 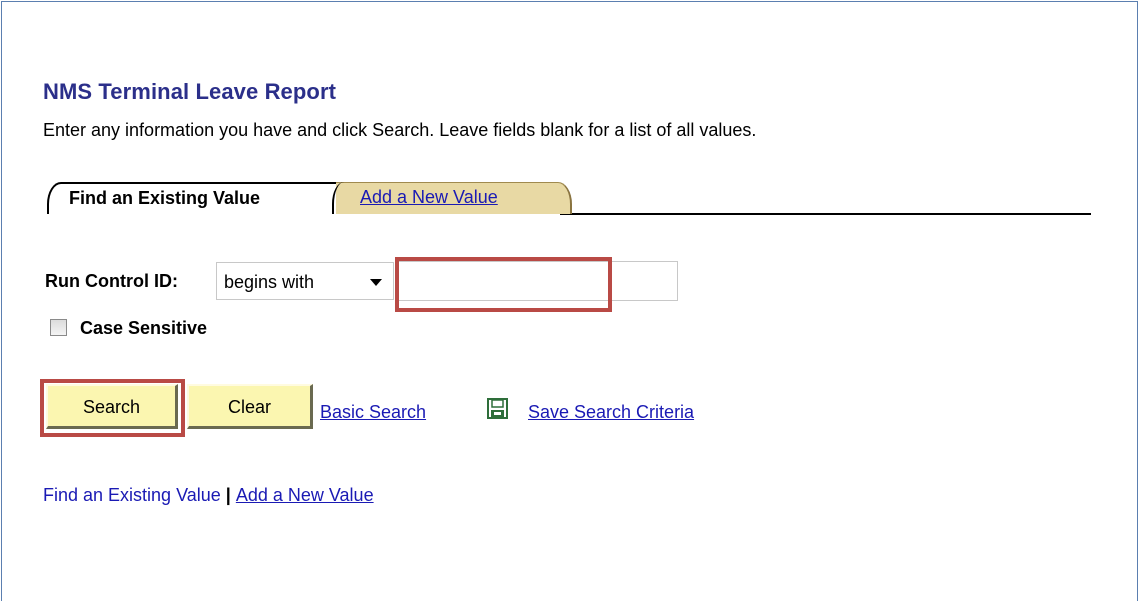 I want to click on save-search-criteria-link: Save Search Criteria, so click(x=611, y=412).